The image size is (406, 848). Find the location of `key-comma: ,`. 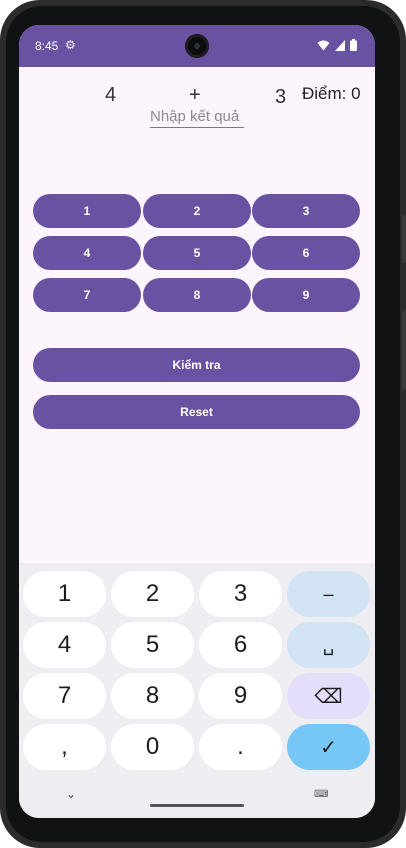

key-comma: , is located at coordinates (64, 747).